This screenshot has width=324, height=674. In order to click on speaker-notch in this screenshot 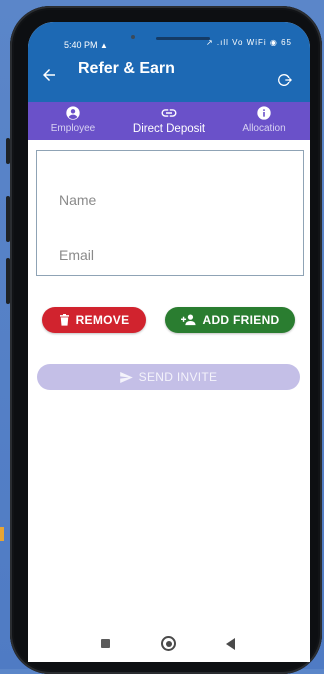, I will do `click(183, 38)`.